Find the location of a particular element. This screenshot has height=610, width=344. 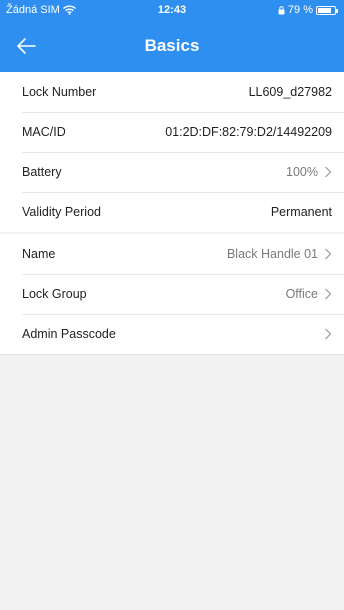

section-divider is located at coordinates (172, 354).